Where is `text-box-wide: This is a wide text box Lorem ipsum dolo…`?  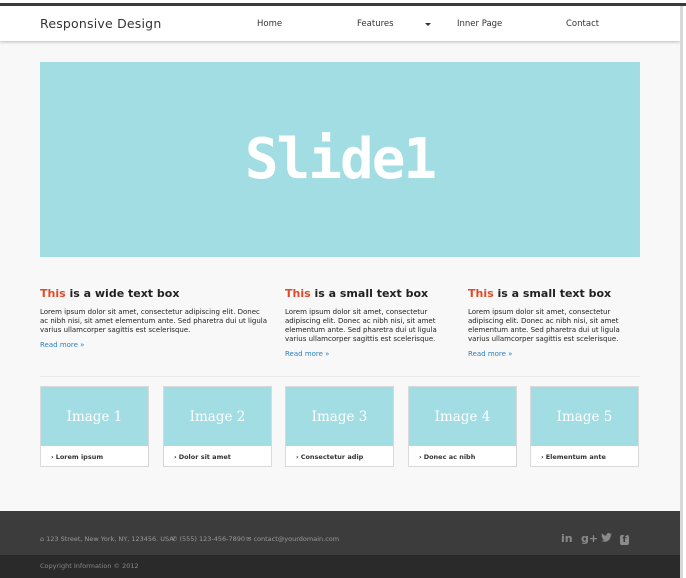
text-box-wide: This is a wide text box Lorem ipsum dolo… is located at coordinates (155, 318).